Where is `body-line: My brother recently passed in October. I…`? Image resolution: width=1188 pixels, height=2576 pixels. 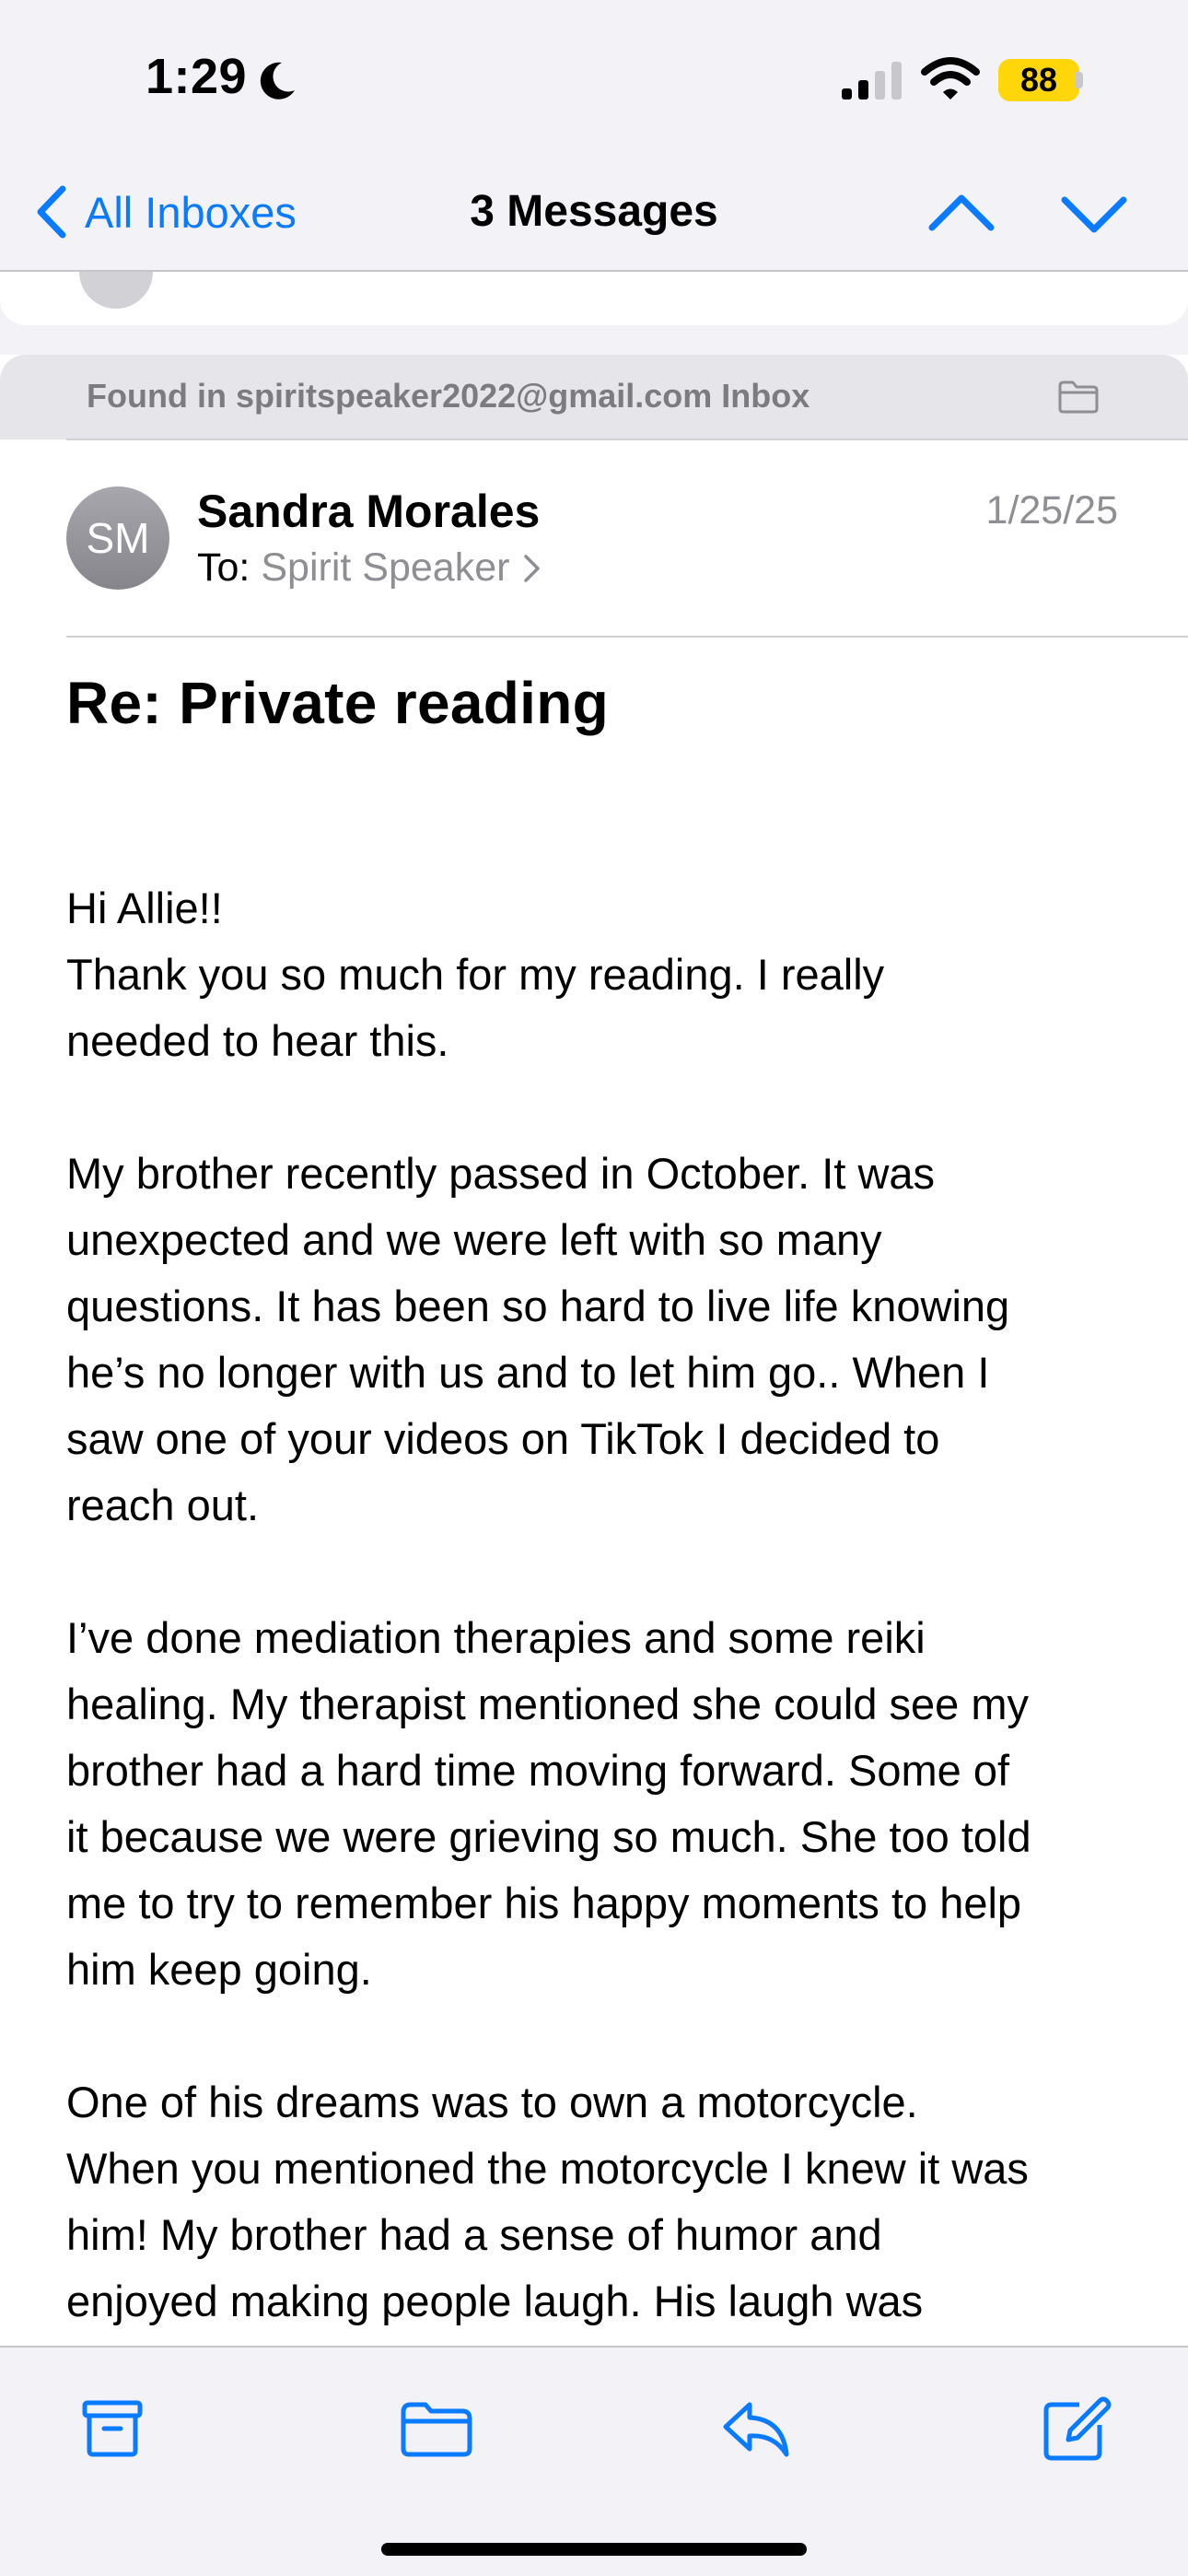 body-line: My brother recently passed in October. I… is located at coordinates (501, 1173).